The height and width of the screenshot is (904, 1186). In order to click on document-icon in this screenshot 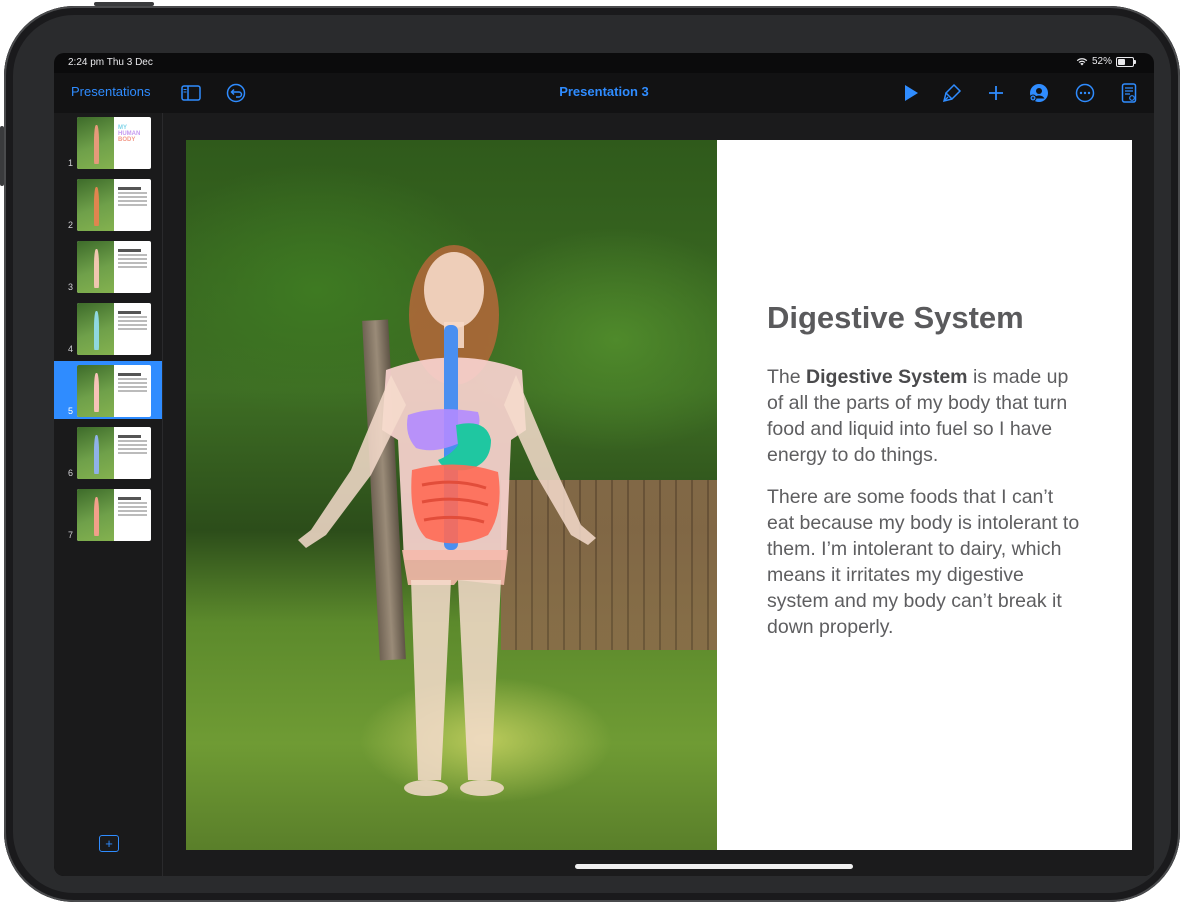, I will do `click(1129, 93)`.